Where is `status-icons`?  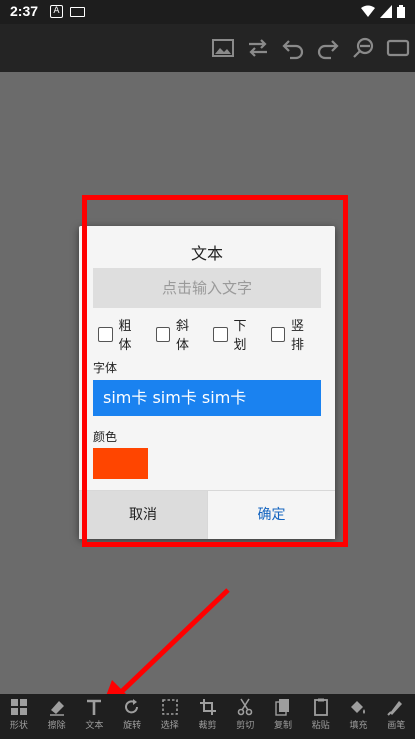
status-icons is located at coordinates (383, 11).